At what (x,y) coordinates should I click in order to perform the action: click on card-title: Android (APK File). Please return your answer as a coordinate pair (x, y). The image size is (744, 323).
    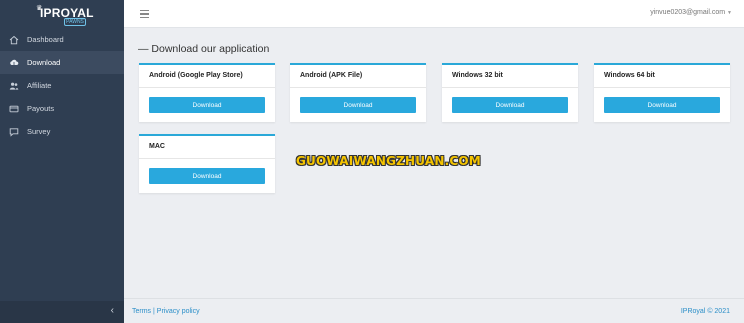
    Looking at the image, I should click on (331, 75).